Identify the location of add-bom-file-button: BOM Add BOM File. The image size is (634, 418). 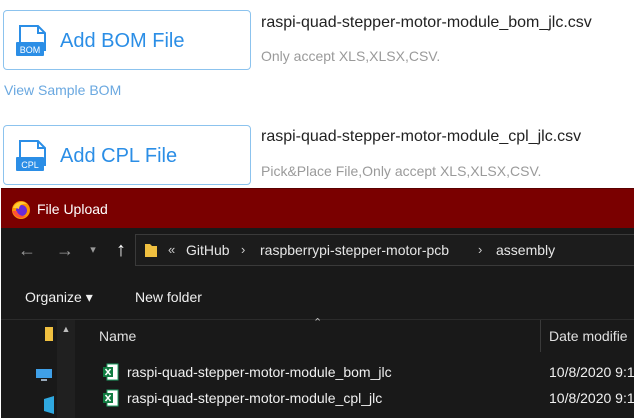
(127, 40).